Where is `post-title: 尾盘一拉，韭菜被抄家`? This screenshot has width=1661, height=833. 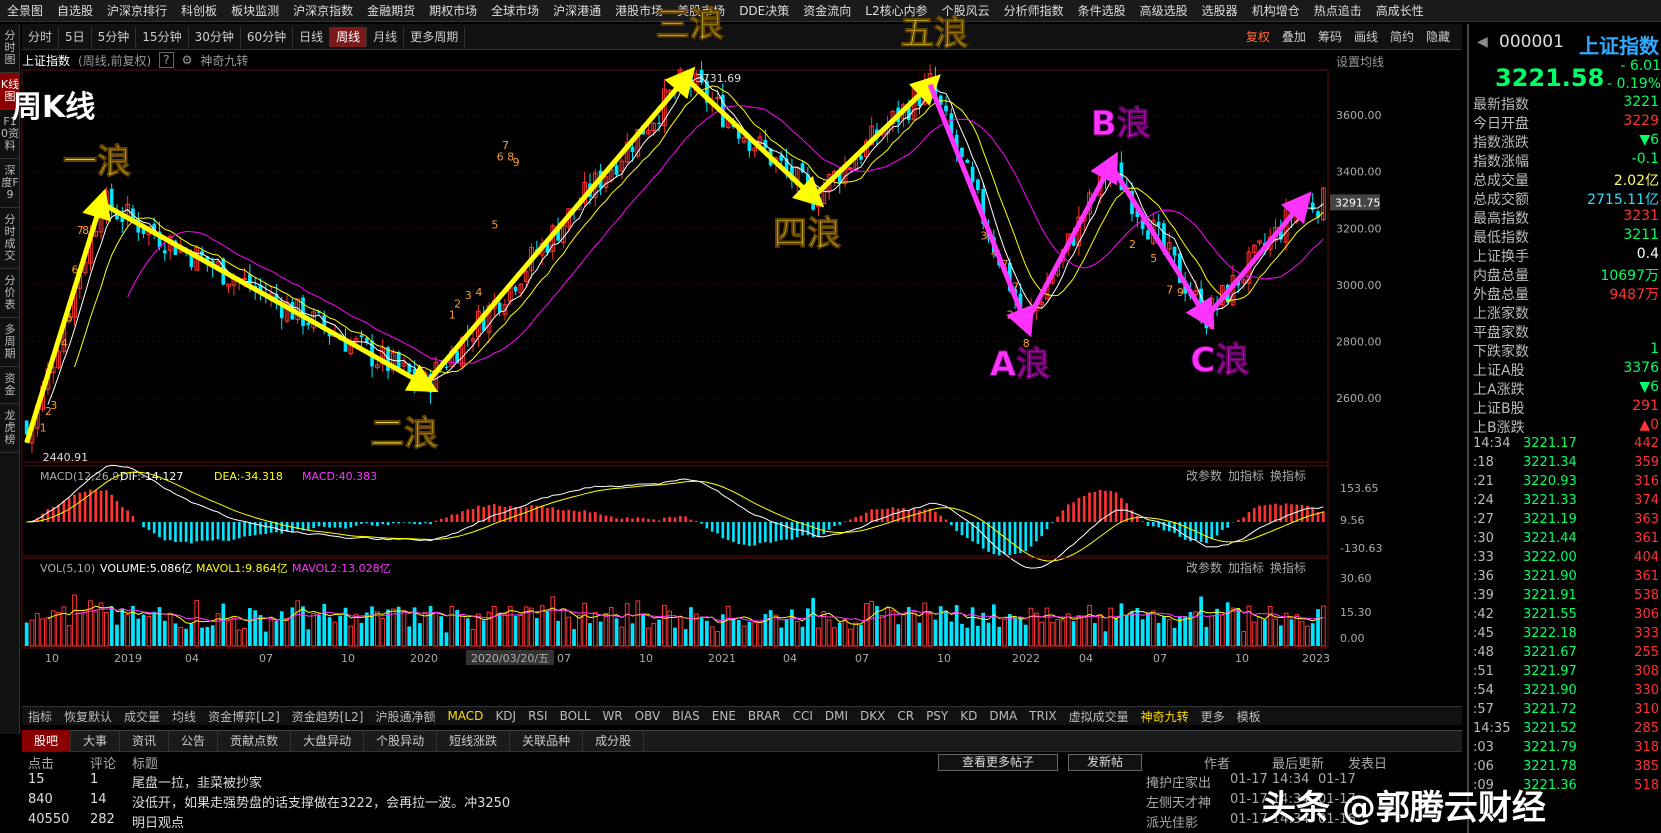
post-title: 尾盘一拉，韭菜被抄家 is located at coordinates (197, 781).